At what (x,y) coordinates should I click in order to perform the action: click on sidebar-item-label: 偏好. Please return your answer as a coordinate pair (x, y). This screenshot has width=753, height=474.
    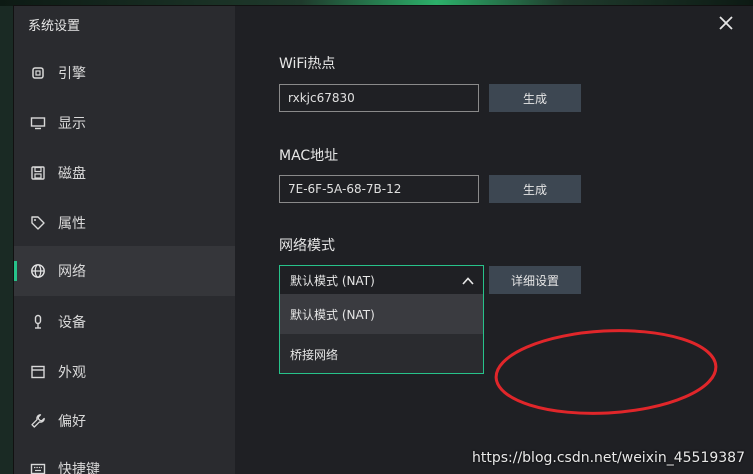
    Looking at the image, I should click on (72, 422).